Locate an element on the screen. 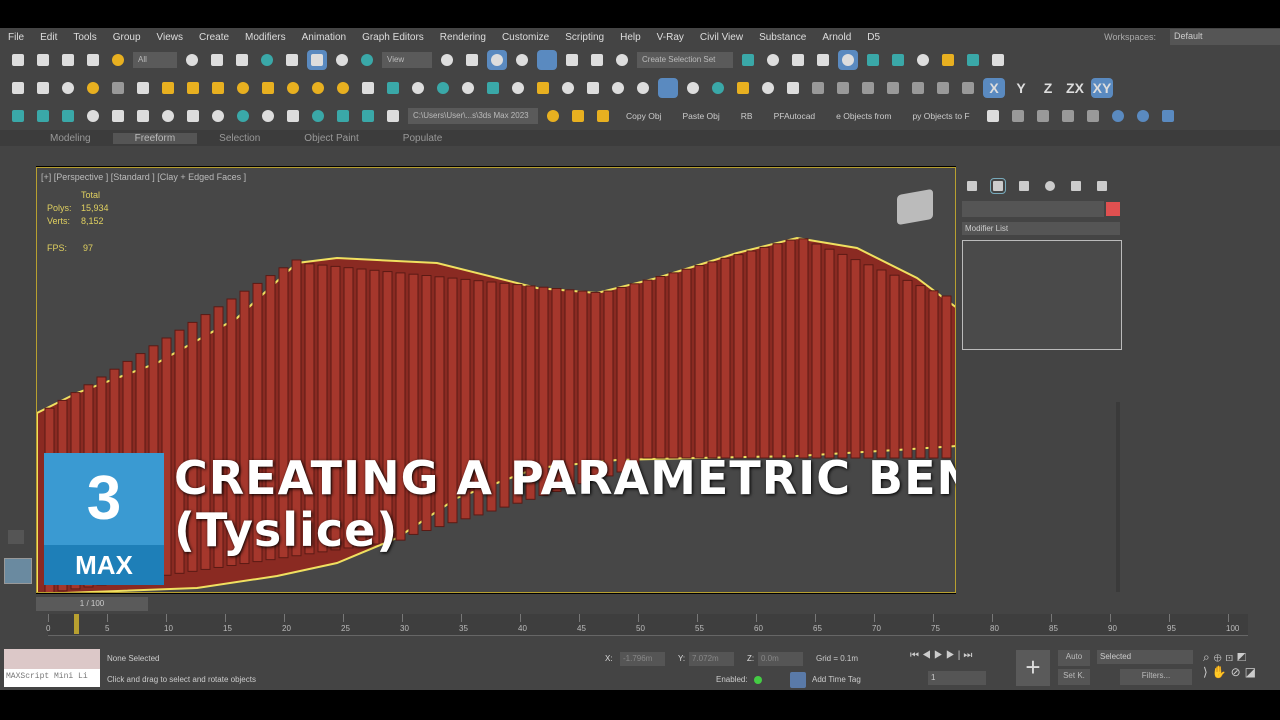 This screenshot has width=1280, height=720. menu-animation: Animation is located at coordinates (324, 37).